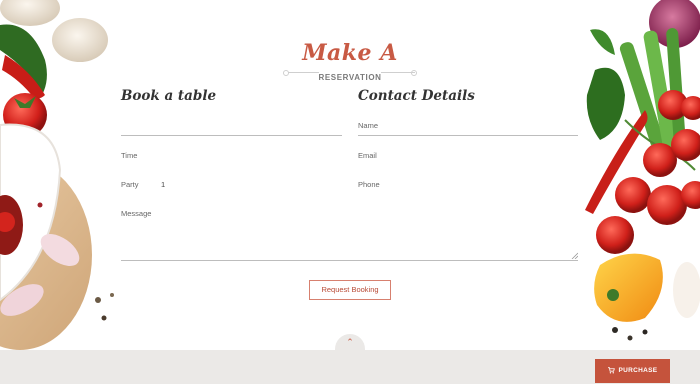 The height and width of the screenshot is (384, 700). What do you see at coordinates (129, 155) in the screenshot?
I see `time-label: Time` at bounding box center [129, 155].